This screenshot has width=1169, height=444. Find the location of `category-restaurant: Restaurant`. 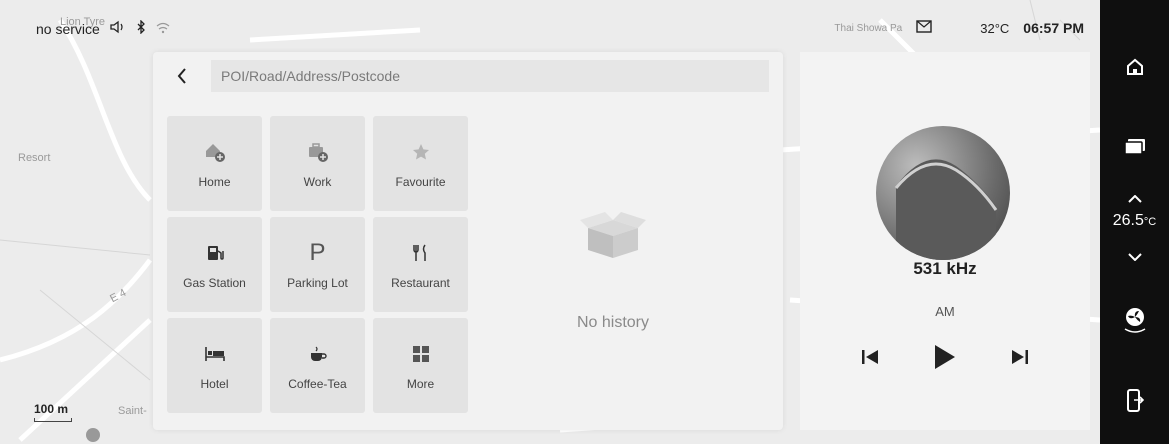

category-restaurant: Restaurant is located at coordinates (420, 264).